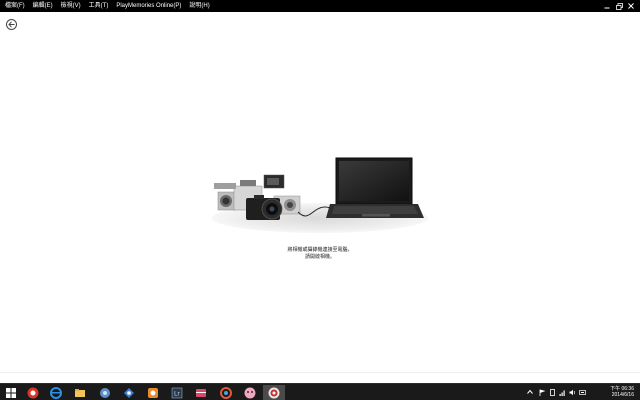 The width and height of the screenshot is (640, 400). I want to click on taskbar: Lr 下午 06:36 2014/6/16, so click(320, 391).